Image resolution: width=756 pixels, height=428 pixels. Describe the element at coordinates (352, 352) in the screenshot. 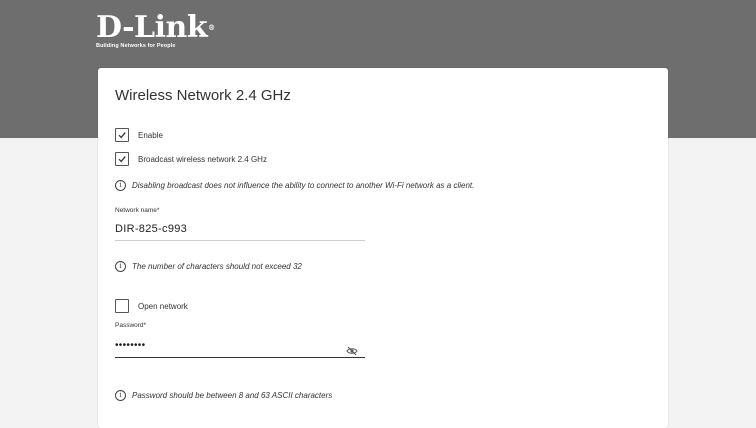

I see `eye-off-icon` at that location.